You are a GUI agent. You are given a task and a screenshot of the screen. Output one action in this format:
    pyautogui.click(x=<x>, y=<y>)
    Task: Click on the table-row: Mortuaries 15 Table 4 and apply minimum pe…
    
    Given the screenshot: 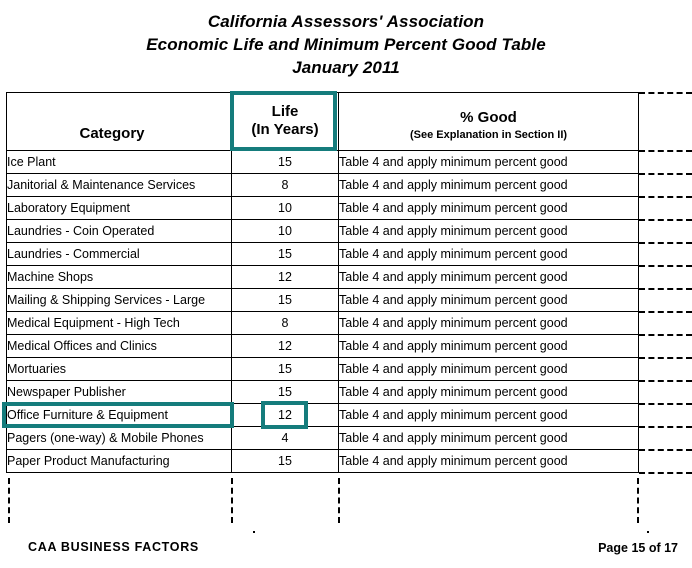 What is the action you would take?
    pyautogui.click(x=322, y=369)
    